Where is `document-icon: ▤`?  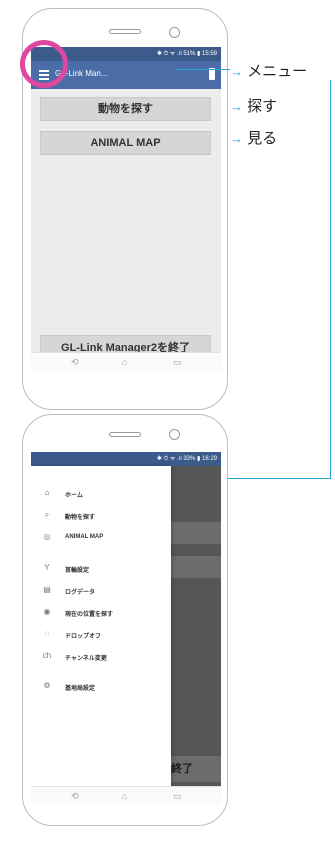 document-icon: ▤ is located at coordinates (47, 589).